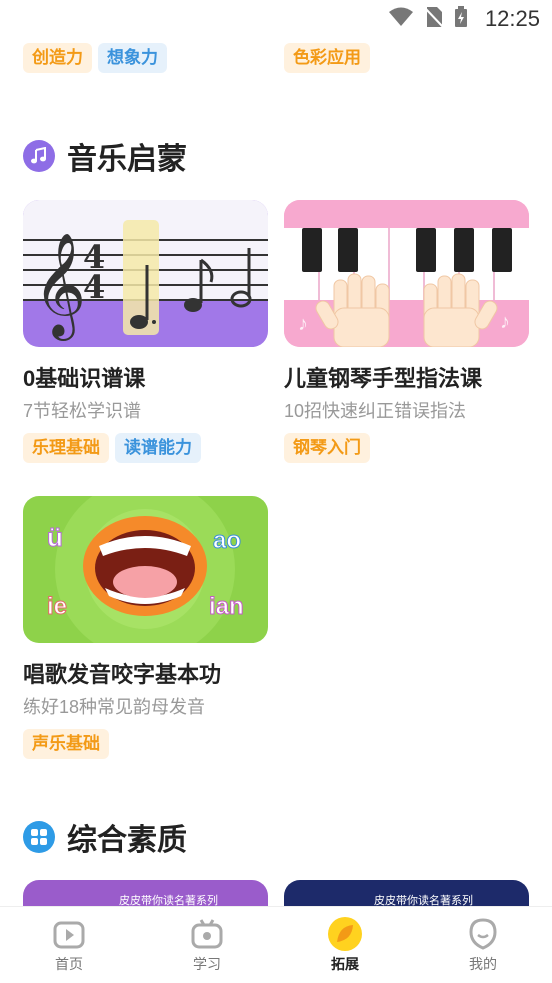 The image size is (552, 983). Describe the element at coordinates (84, 378) in the screenshot. I see `course-title: 0基础识谱课` at that location.